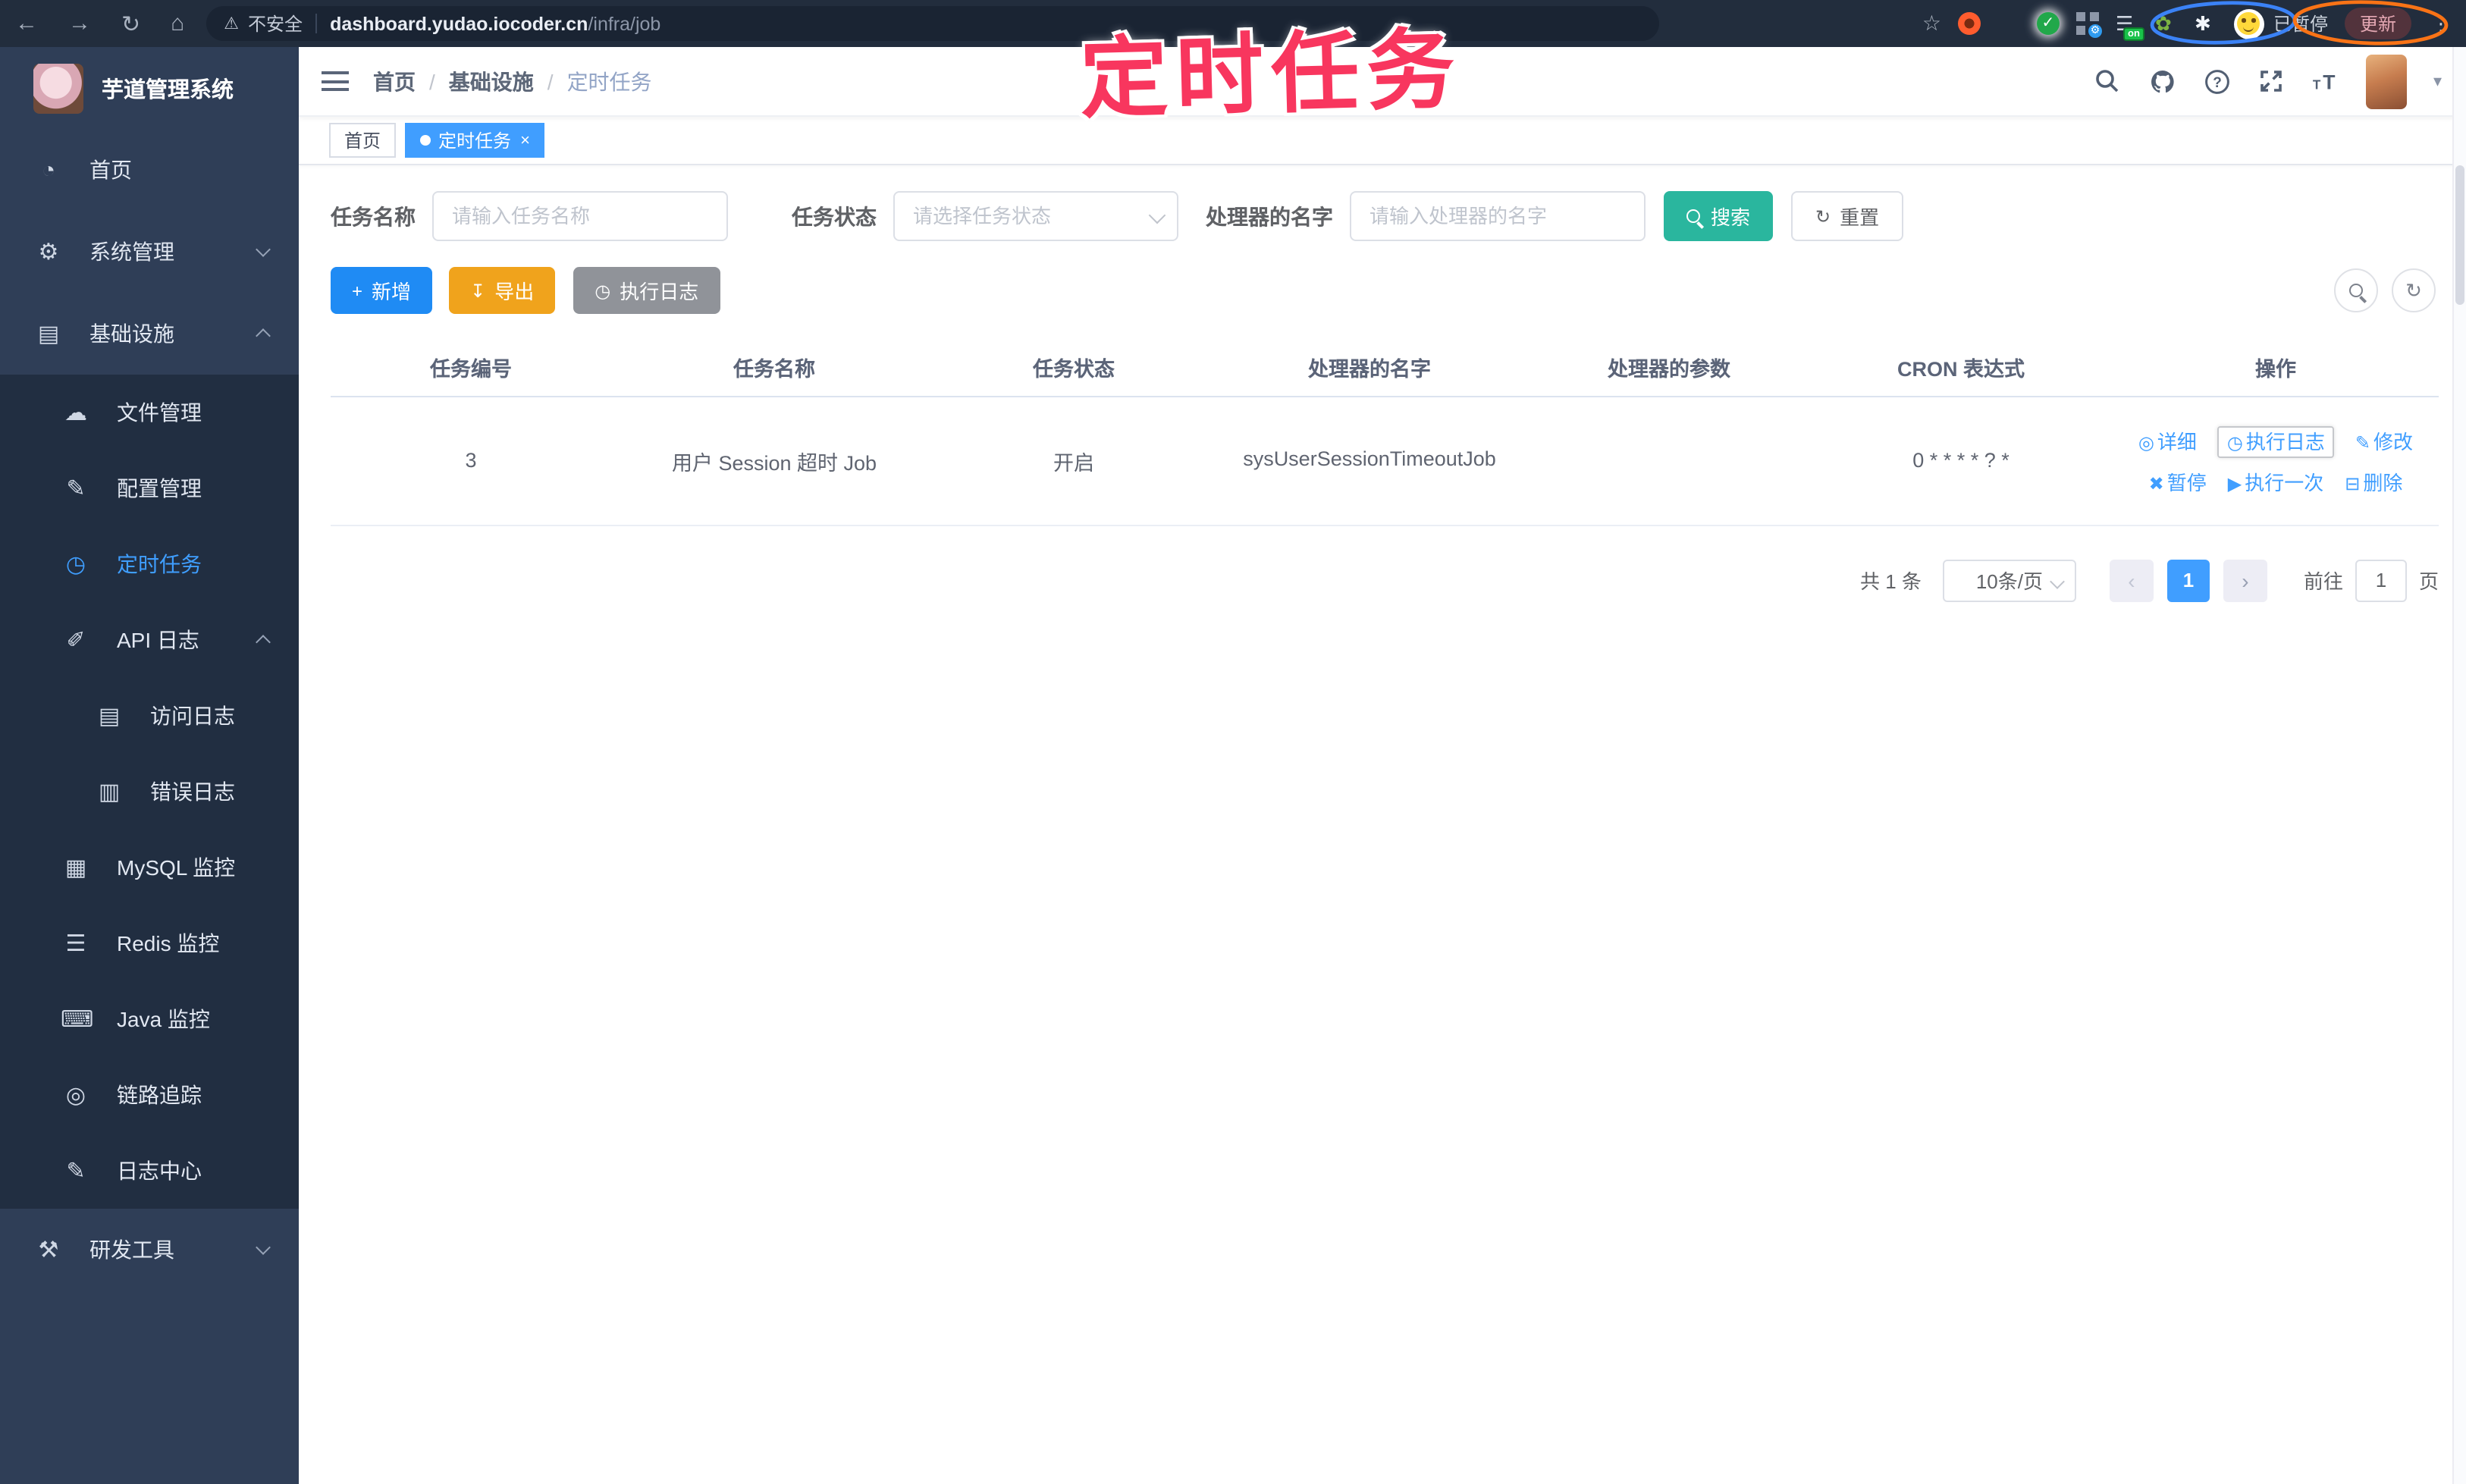  I want to click on job-status-select-input, so click(1035, 216).